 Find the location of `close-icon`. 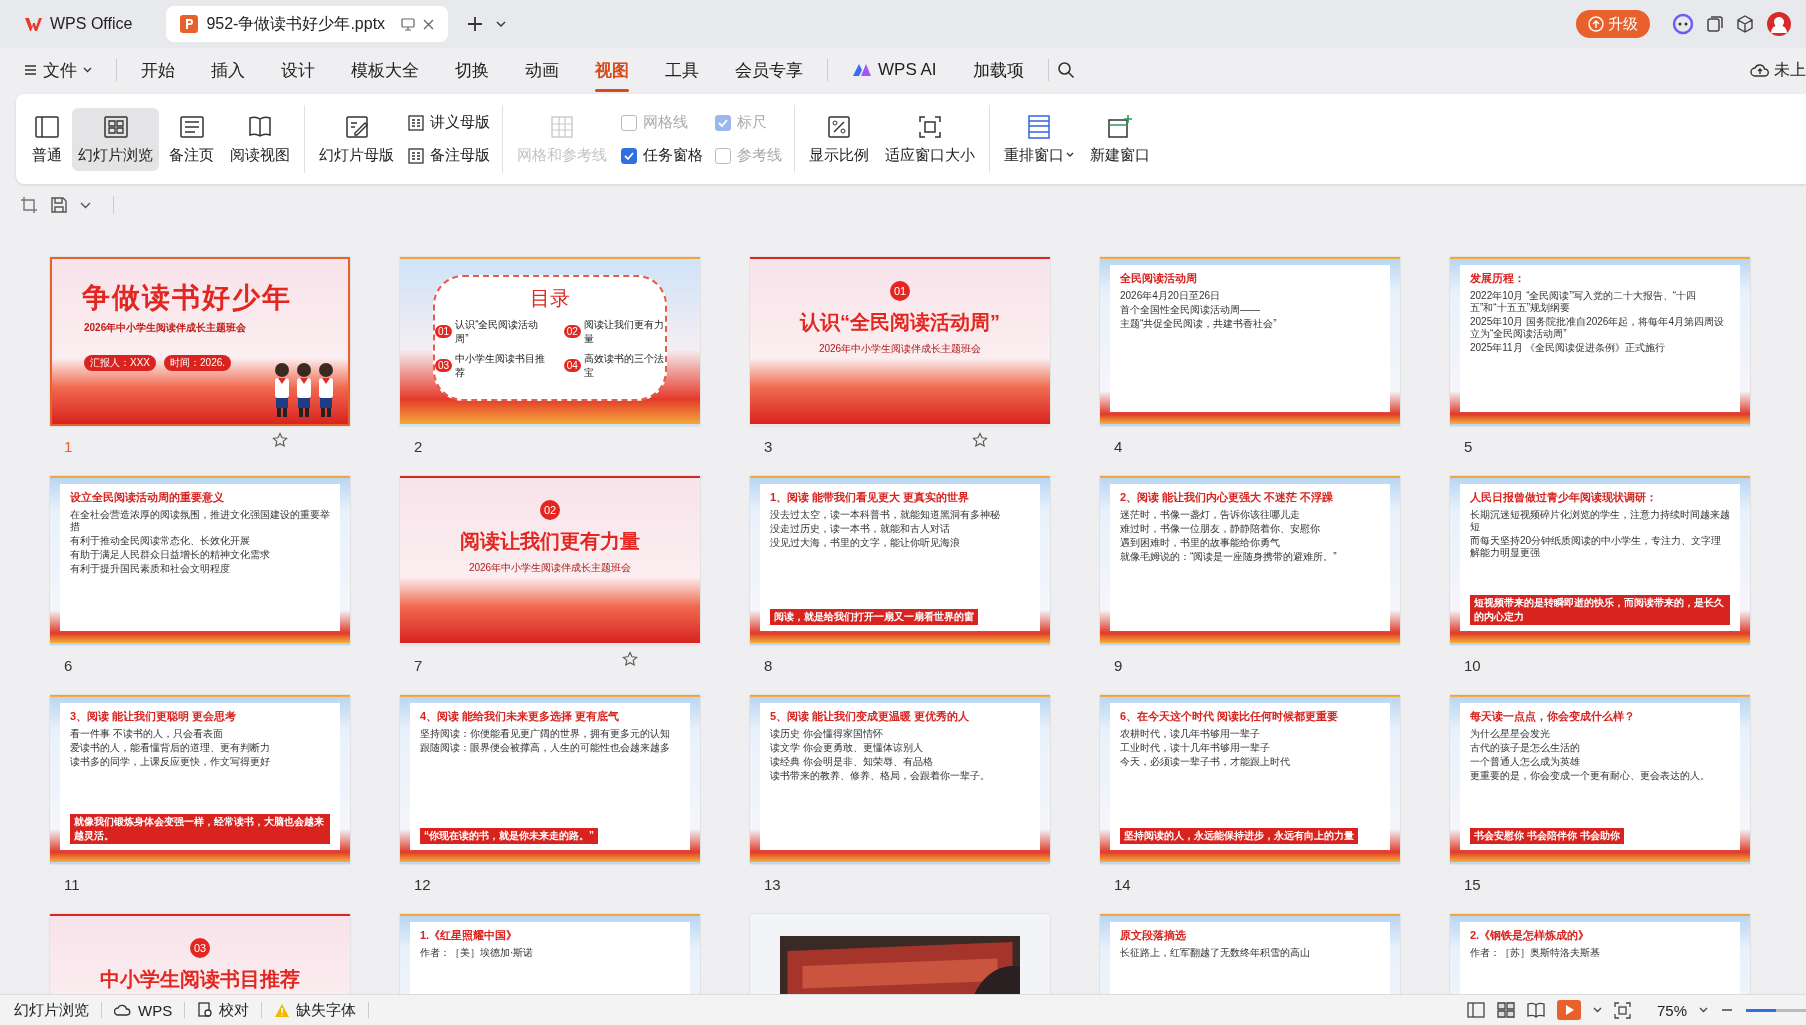

close-icon is located at coordinates (429, 24).